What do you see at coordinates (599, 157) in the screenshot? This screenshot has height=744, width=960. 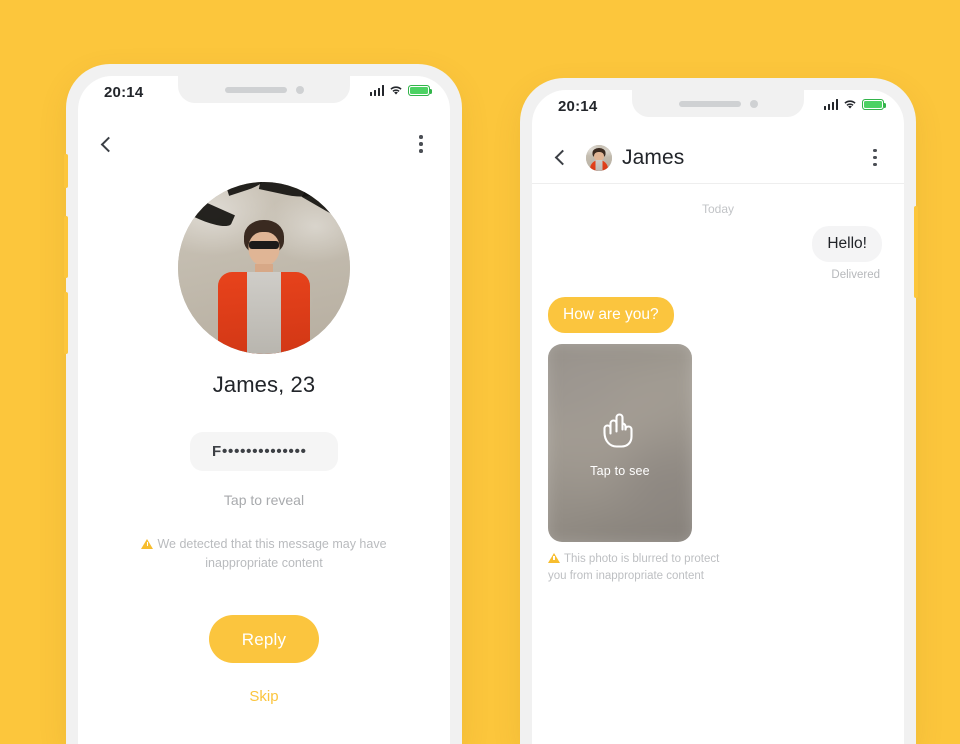 I see `contact-avatar` at bounding box center [599, 157].